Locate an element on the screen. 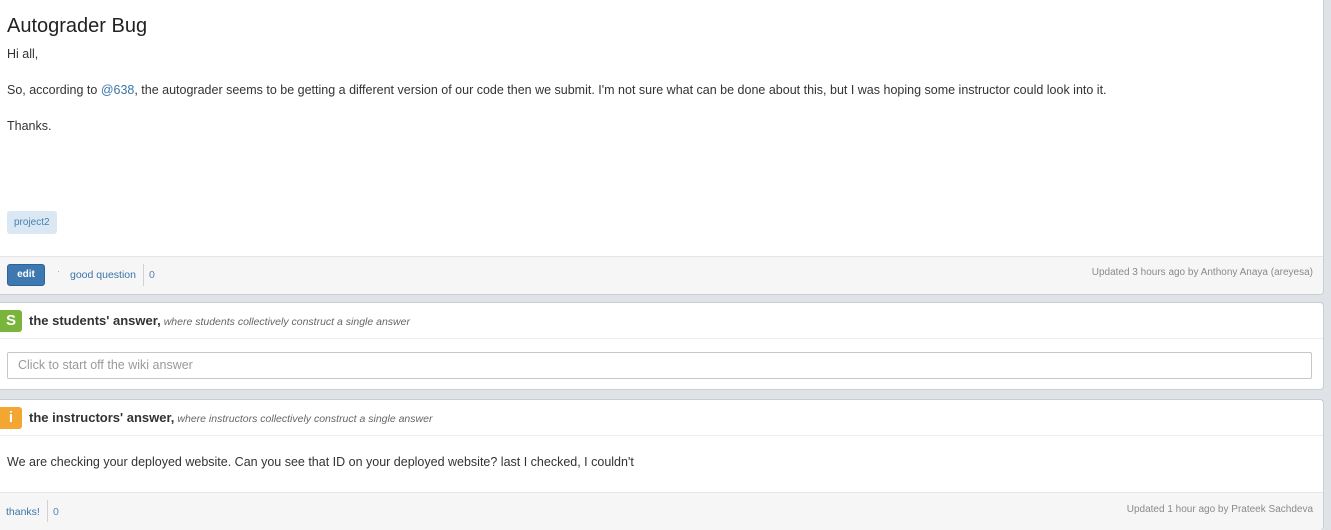  post-closing: Thanks. is located at coordinates (29, 126).